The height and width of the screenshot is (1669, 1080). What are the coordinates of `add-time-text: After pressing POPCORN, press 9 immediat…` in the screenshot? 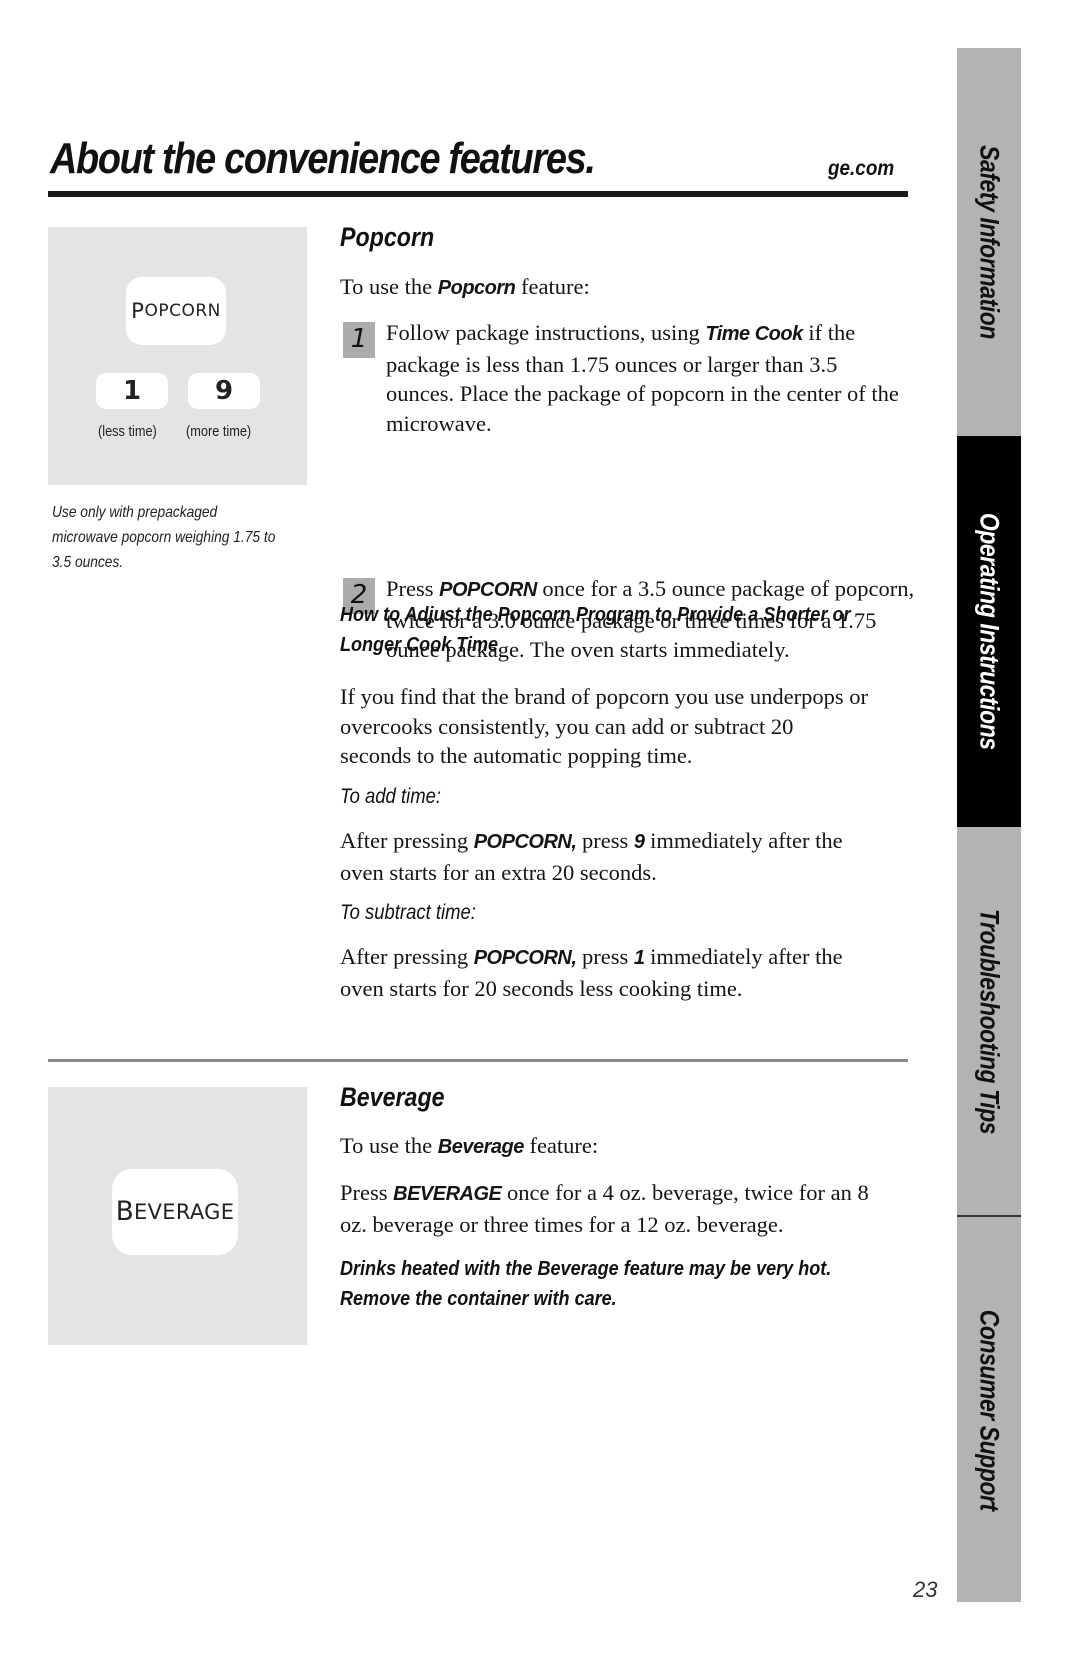 It's located at (605, 856).